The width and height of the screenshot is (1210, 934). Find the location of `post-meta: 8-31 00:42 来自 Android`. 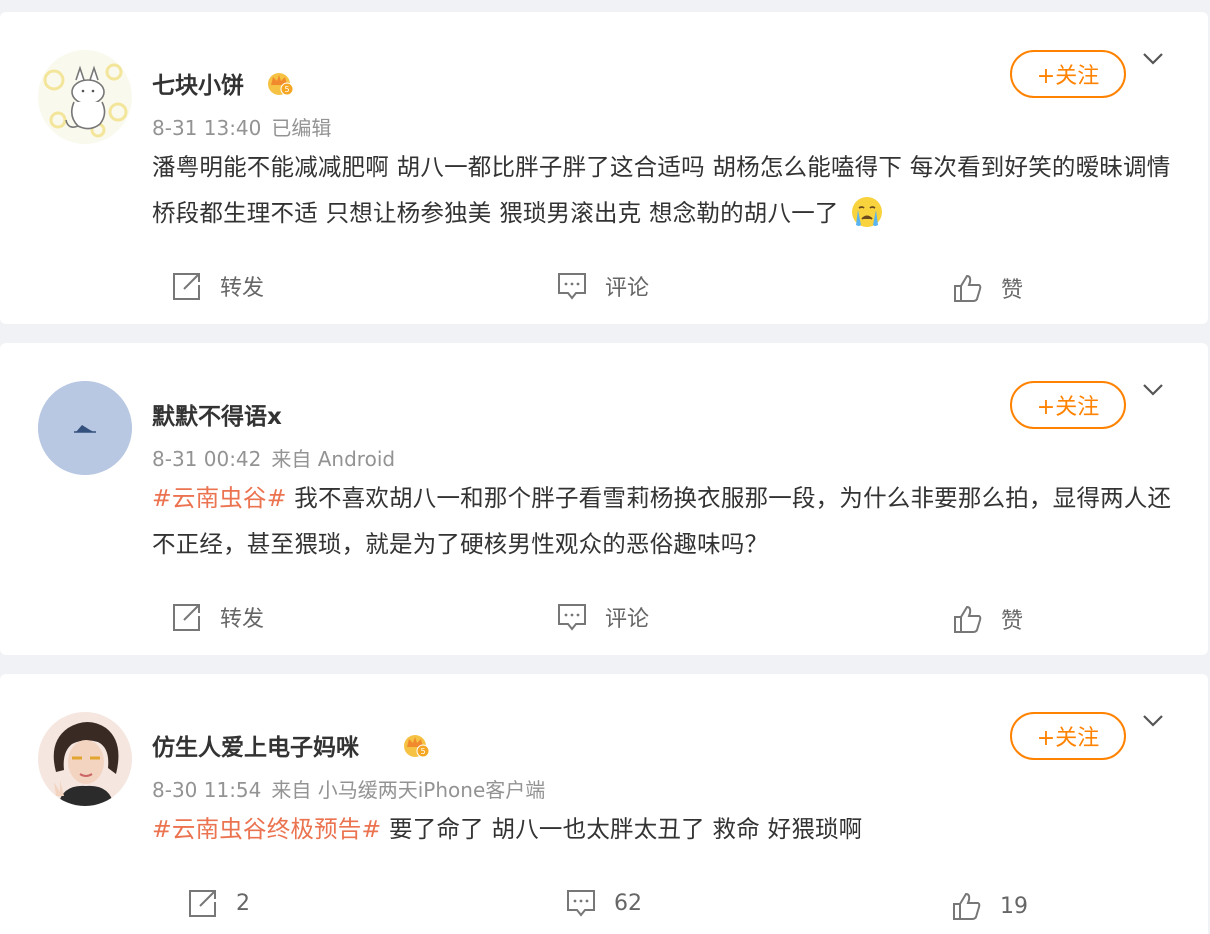

post-meta: 8-31 00:42 来自 Android is located at coordinates (273, 457).